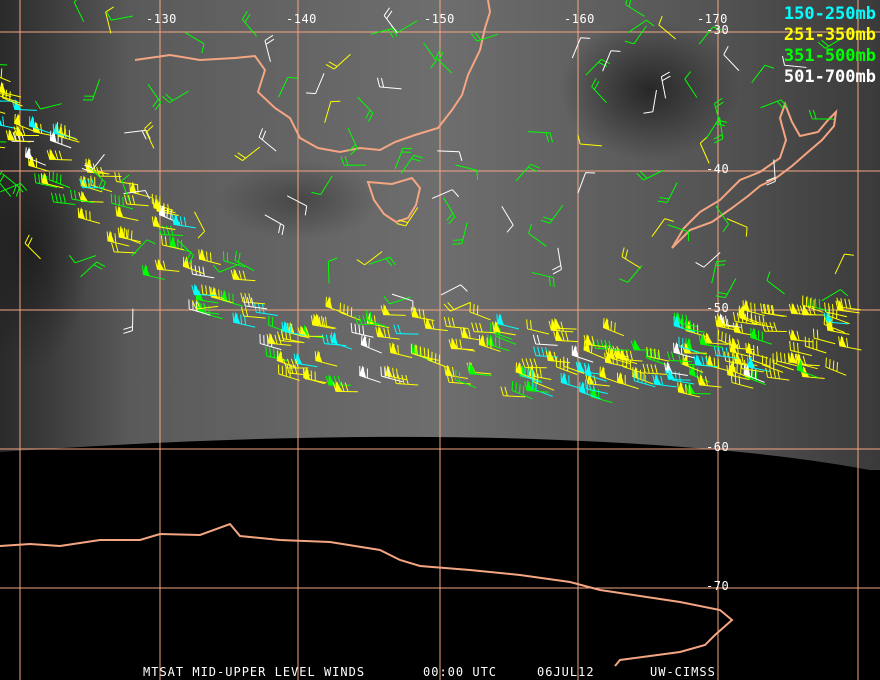  Describe the element at coordinates (718, 30) in the screenshot. I see `latitude-label: -30` at that location.